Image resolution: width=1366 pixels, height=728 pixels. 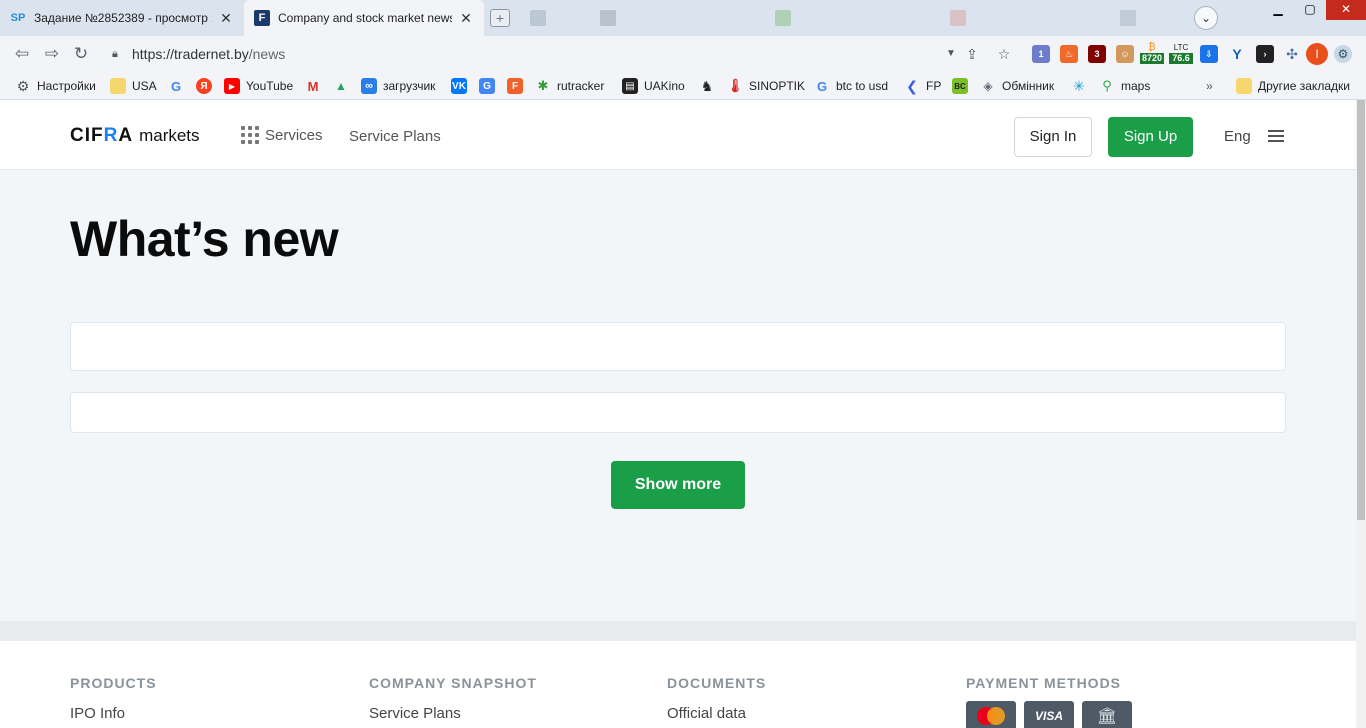 I want to click on sign-in-button: Sign In, so click(x=1053, y=137).